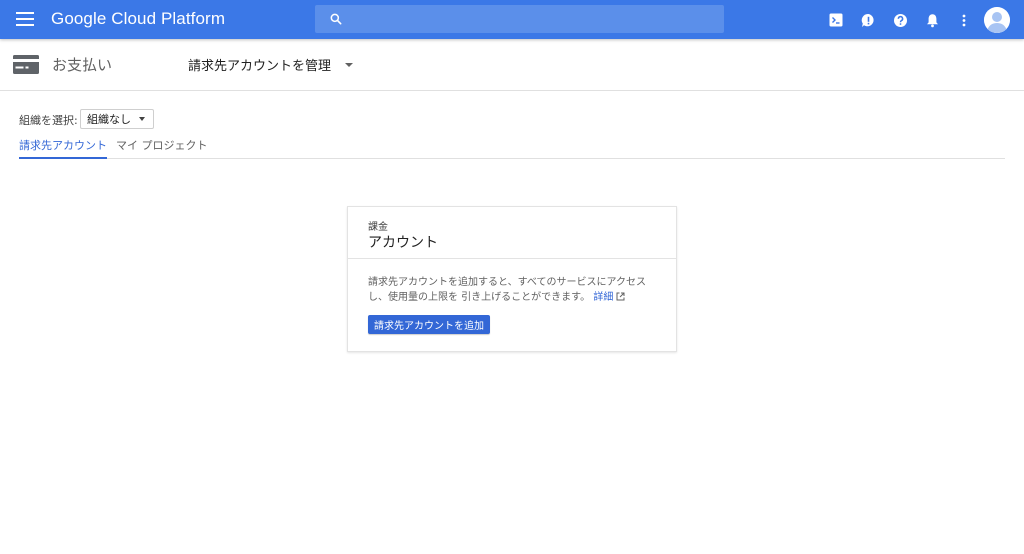 Image resolution: width=1024 pixels, height=554 pixels. I want to click on account-avatar, so click(997, 20).